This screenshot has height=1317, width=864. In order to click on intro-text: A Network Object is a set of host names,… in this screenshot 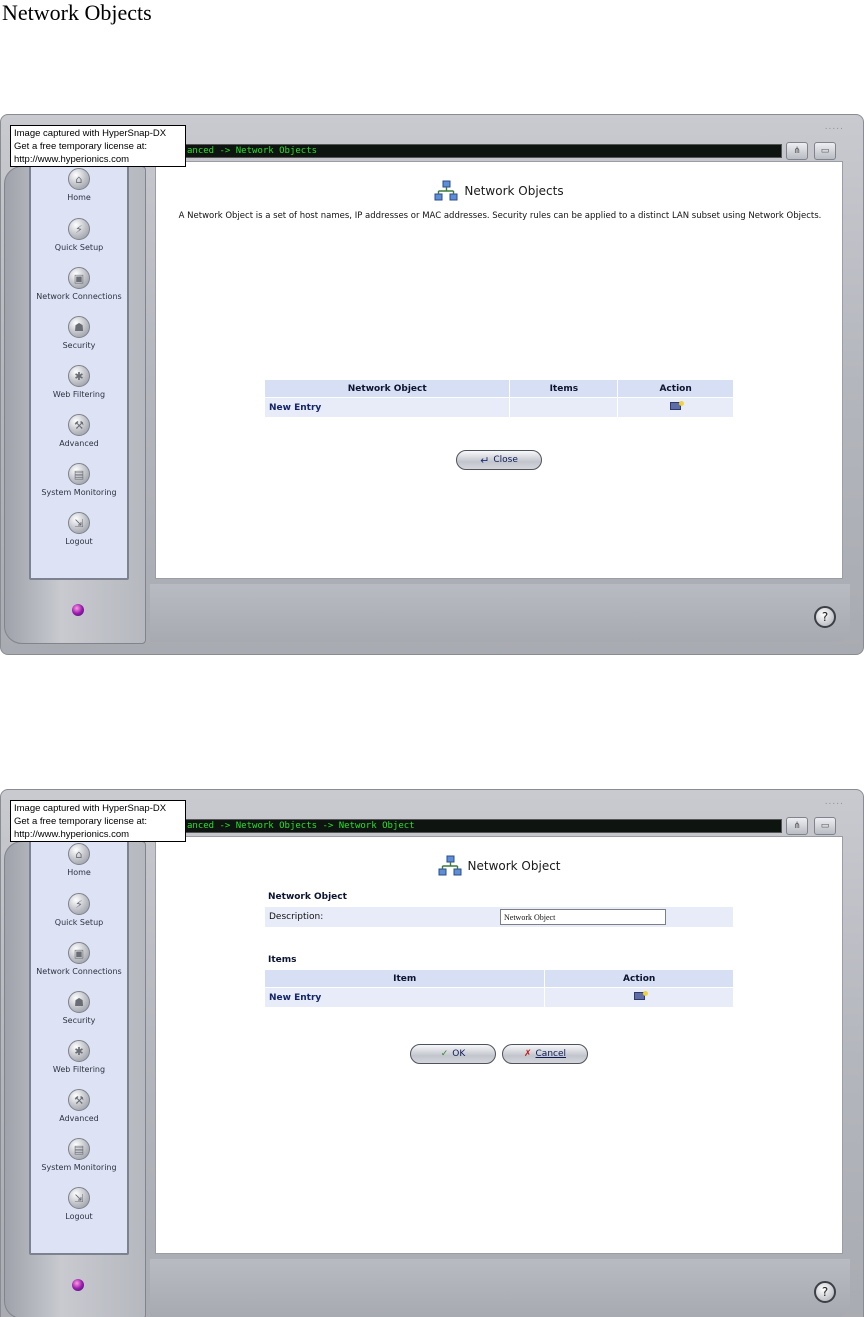, I will do `click(500, 216)`.